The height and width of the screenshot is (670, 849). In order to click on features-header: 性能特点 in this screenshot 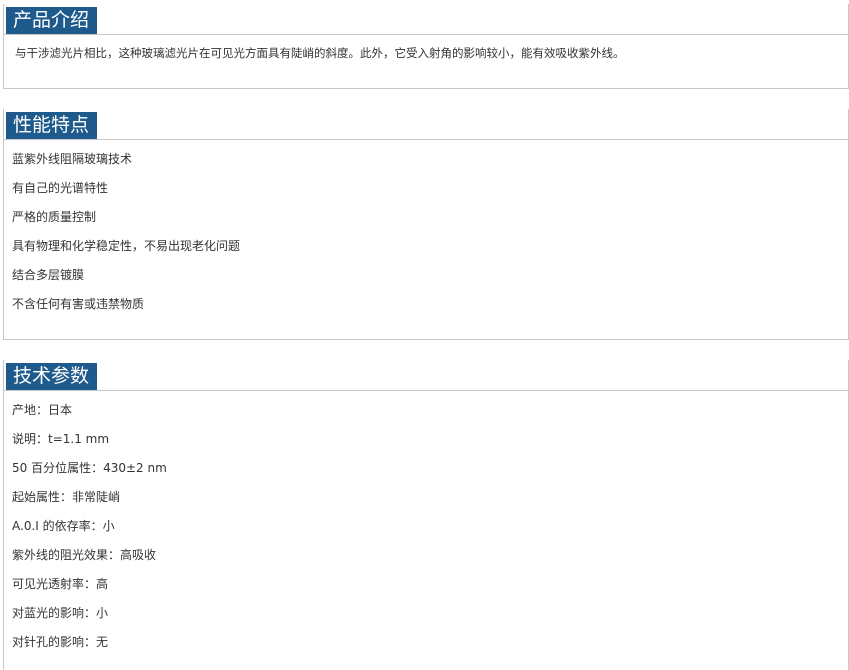, I will do `click(426, 124)`.